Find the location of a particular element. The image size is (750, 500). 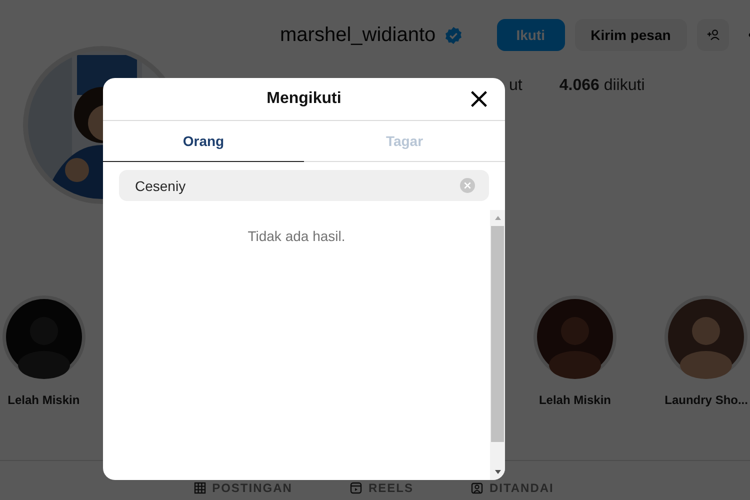

search-field: Ceseniy is located at coordinates (297, 186).